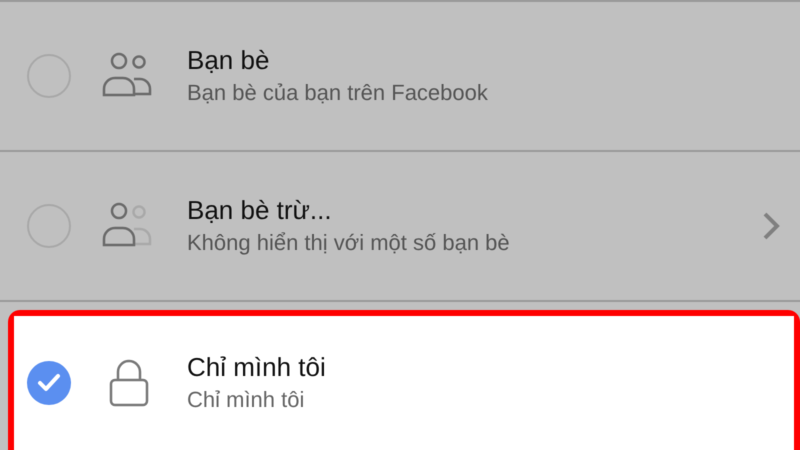 Image resolution: width=800 pixels, height=450 pixels. Describe the element at coordinates (257, 367) in the screenshot. I see `option-title: Chỉ mình tôi` at that location.